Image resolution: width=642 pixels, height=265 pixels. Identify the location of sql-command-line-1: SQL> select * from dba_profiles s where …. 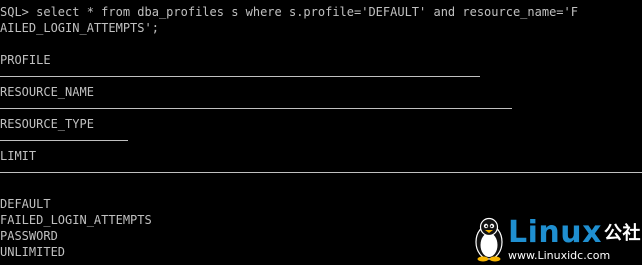
(289, 12).